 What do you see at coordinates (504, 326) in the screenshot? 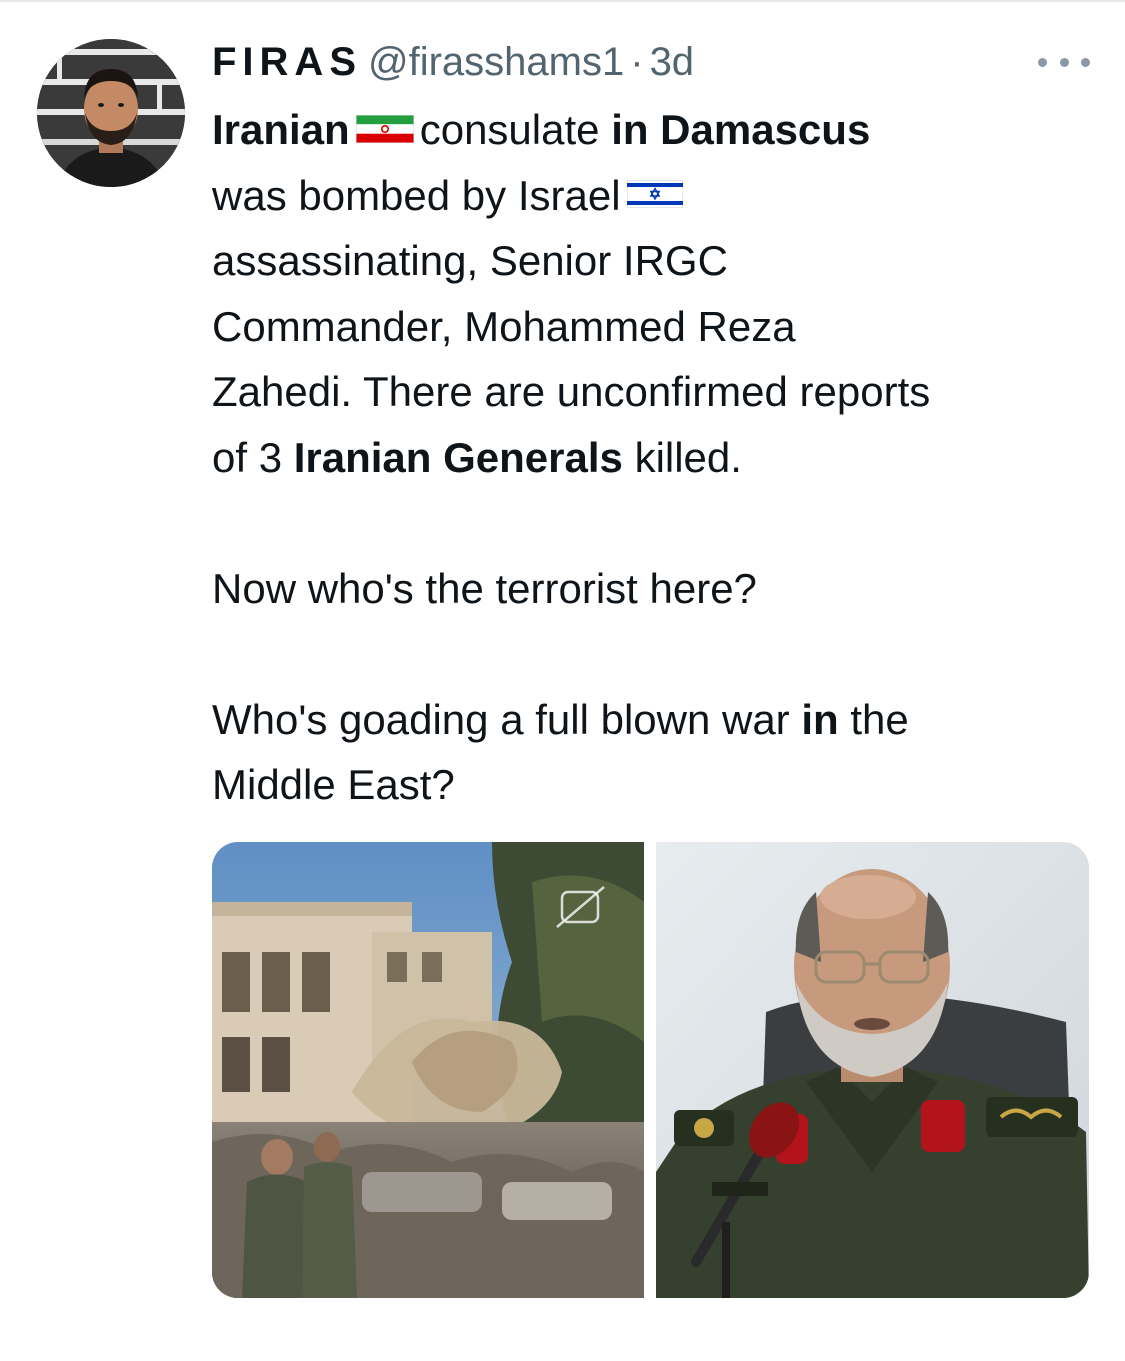
I see `tweet-line: Commander, Mohammed Reza` at bounding box center [504, 326].